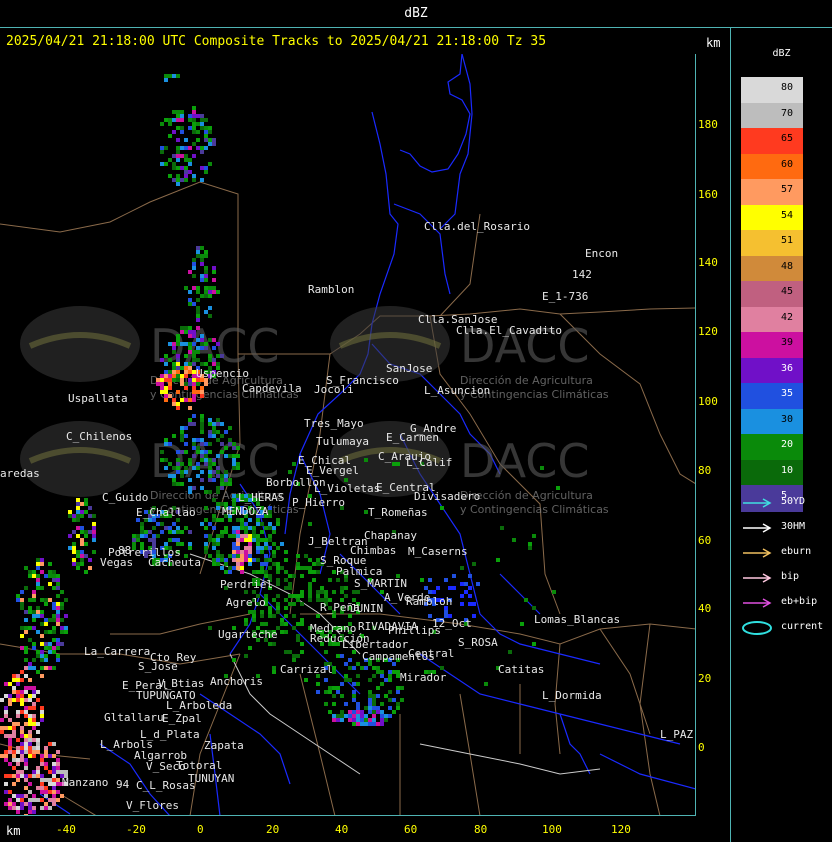 The width and height of the screenshot is (832, 842). What do you see at coordinates (772, 447) in the screenshot?
I see `scale-swatch: 20` at bounding box center [772, 447].